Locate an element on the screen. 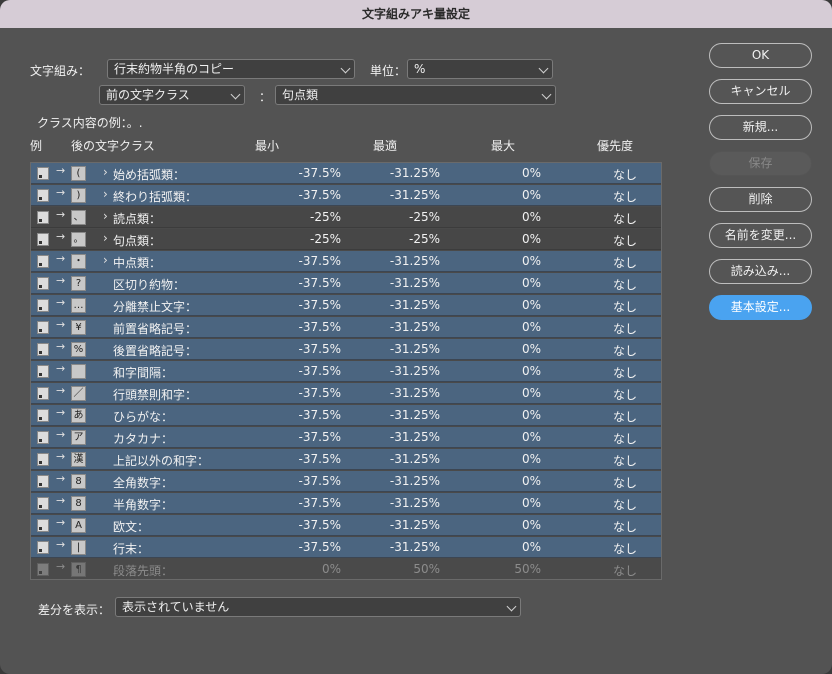 The height and width of the screenshot is (674, 832). optimal-value: 50% is located at coordinates (426, 569).